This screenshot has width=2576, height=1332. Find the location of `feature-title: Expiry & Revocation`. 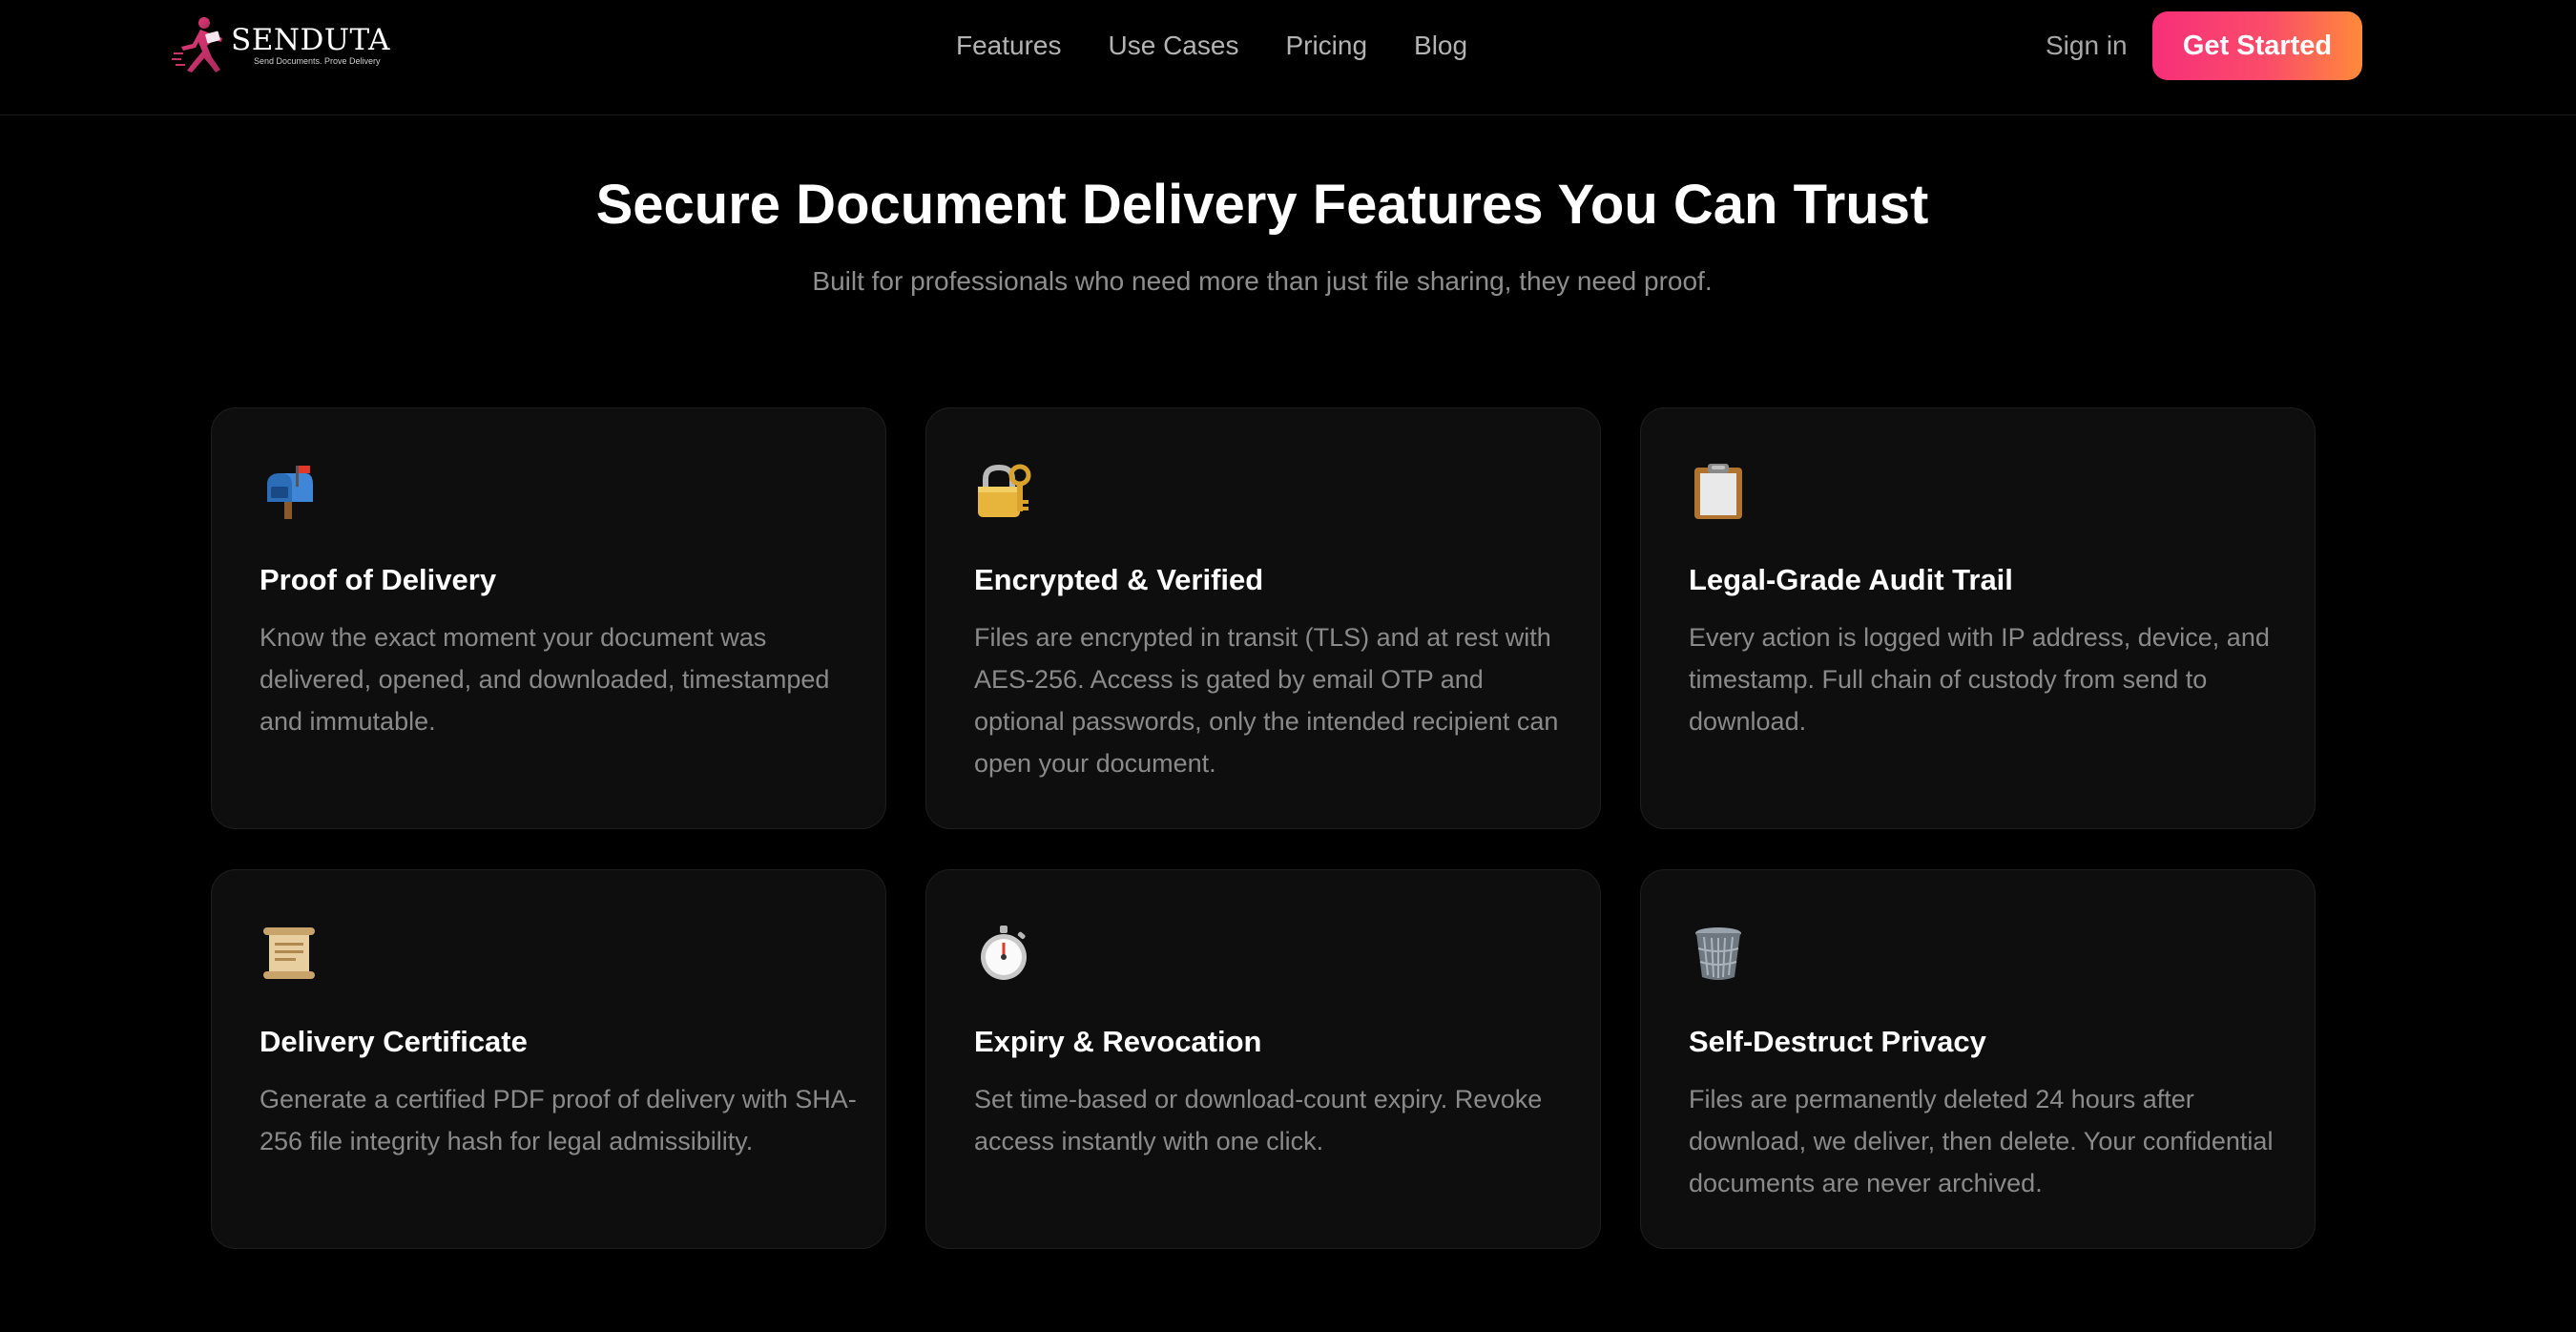

feature-title: Expiry & Revocation is located at coordinates (1118, 1041).